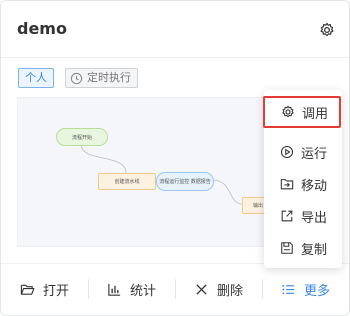  I want to click on open-label: 打开, so click(55, 291).